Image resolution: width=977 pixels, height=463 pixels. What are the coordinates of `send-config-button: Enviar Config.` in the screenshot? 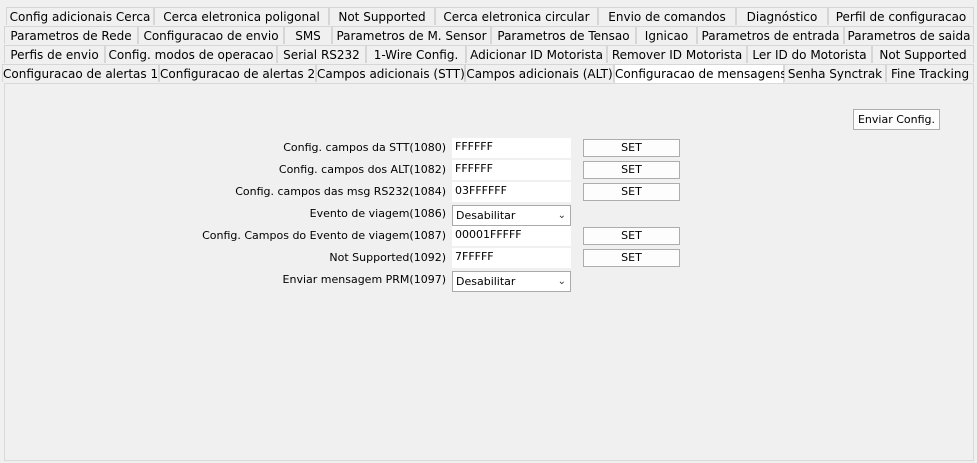 It's located at (896, 119).